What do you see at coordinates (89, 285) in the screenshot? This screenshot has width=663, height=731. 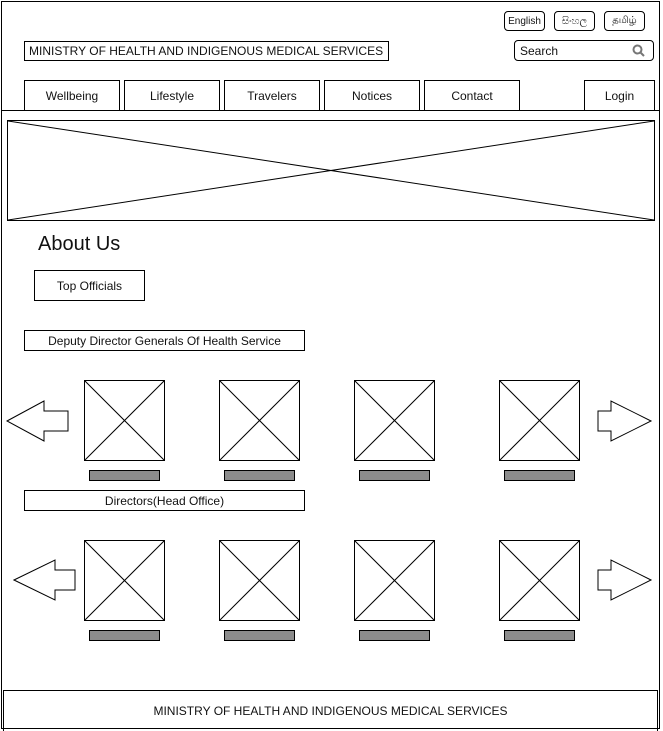 I see `top-officials-button: Top Officials` at bounding box center [89, 285].